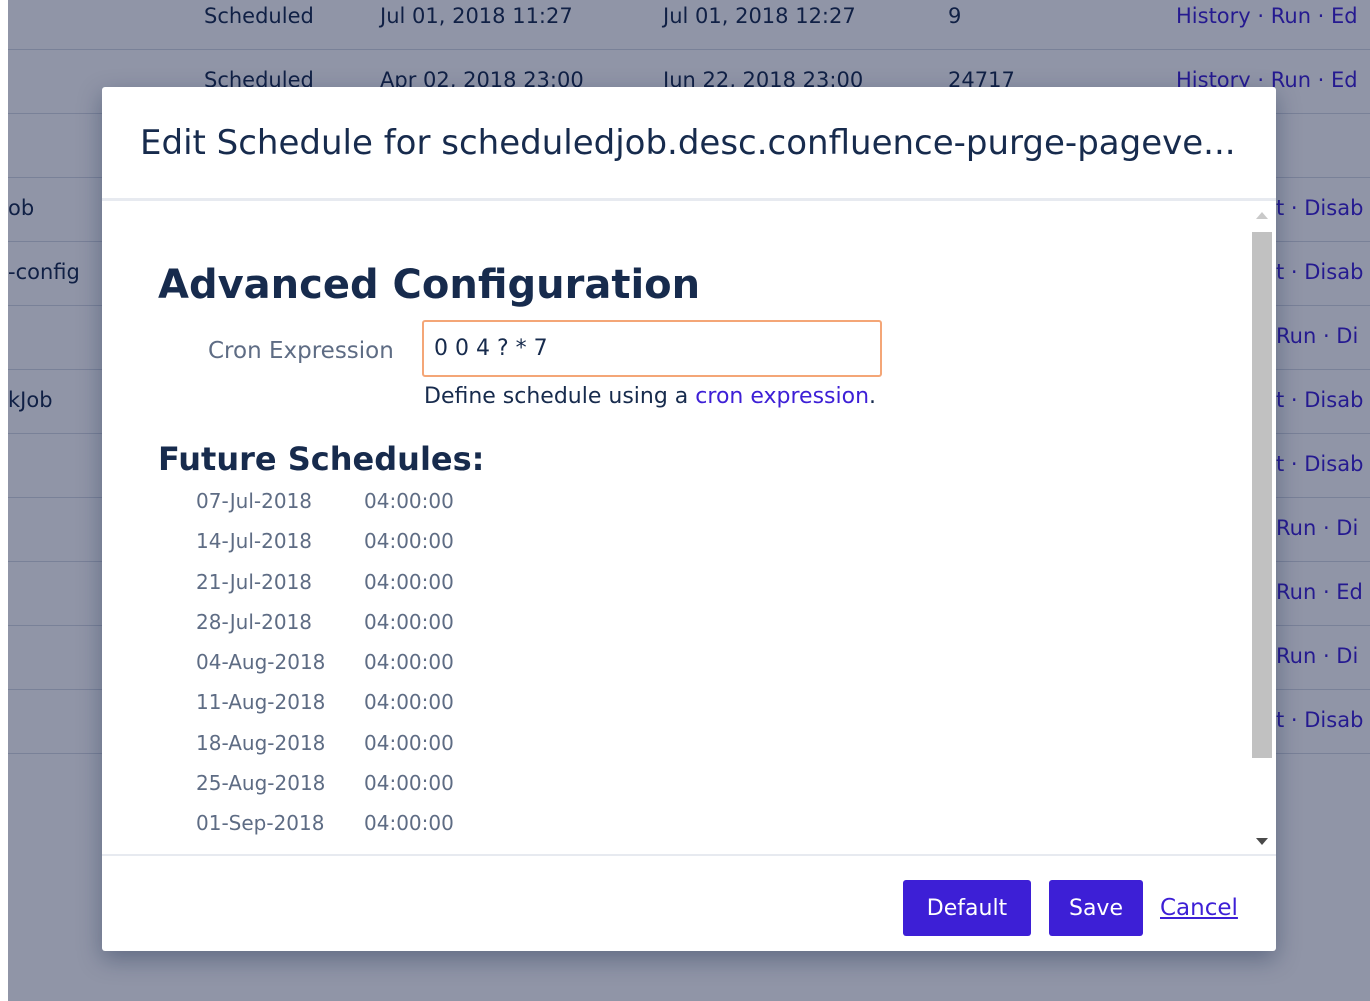  Describe the element at coordinates (260, 823) in the screenshot. I see `schedule-date: 01-Sep-2018` at that location.